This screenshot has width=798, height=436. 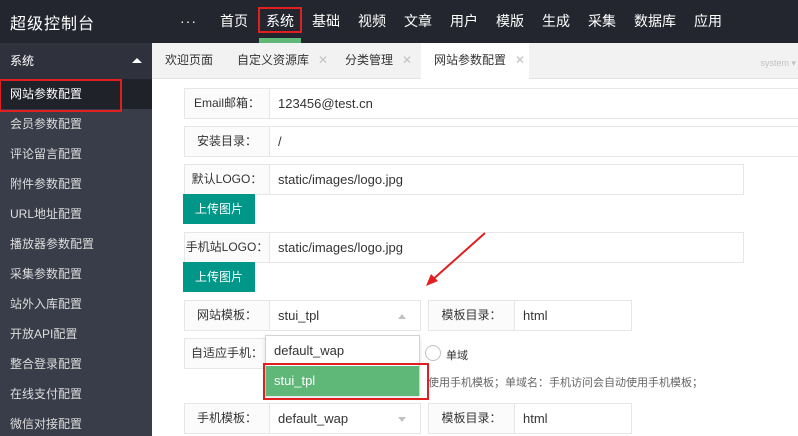 What do you see at coordinates (76, 61) in the screenshot?
I see `sidebar-section-system: 系统` at bounding box center [76, 61].